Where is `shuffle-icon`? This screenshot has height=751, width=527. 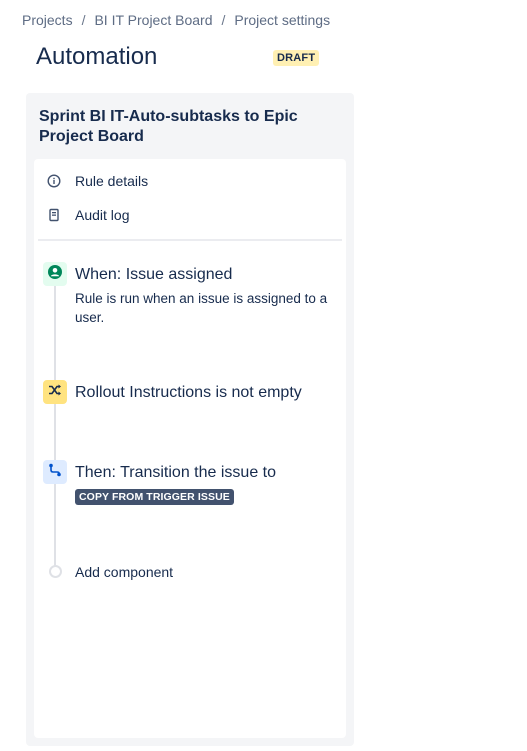 shuffle-icon is located at coordinates (55, 392).